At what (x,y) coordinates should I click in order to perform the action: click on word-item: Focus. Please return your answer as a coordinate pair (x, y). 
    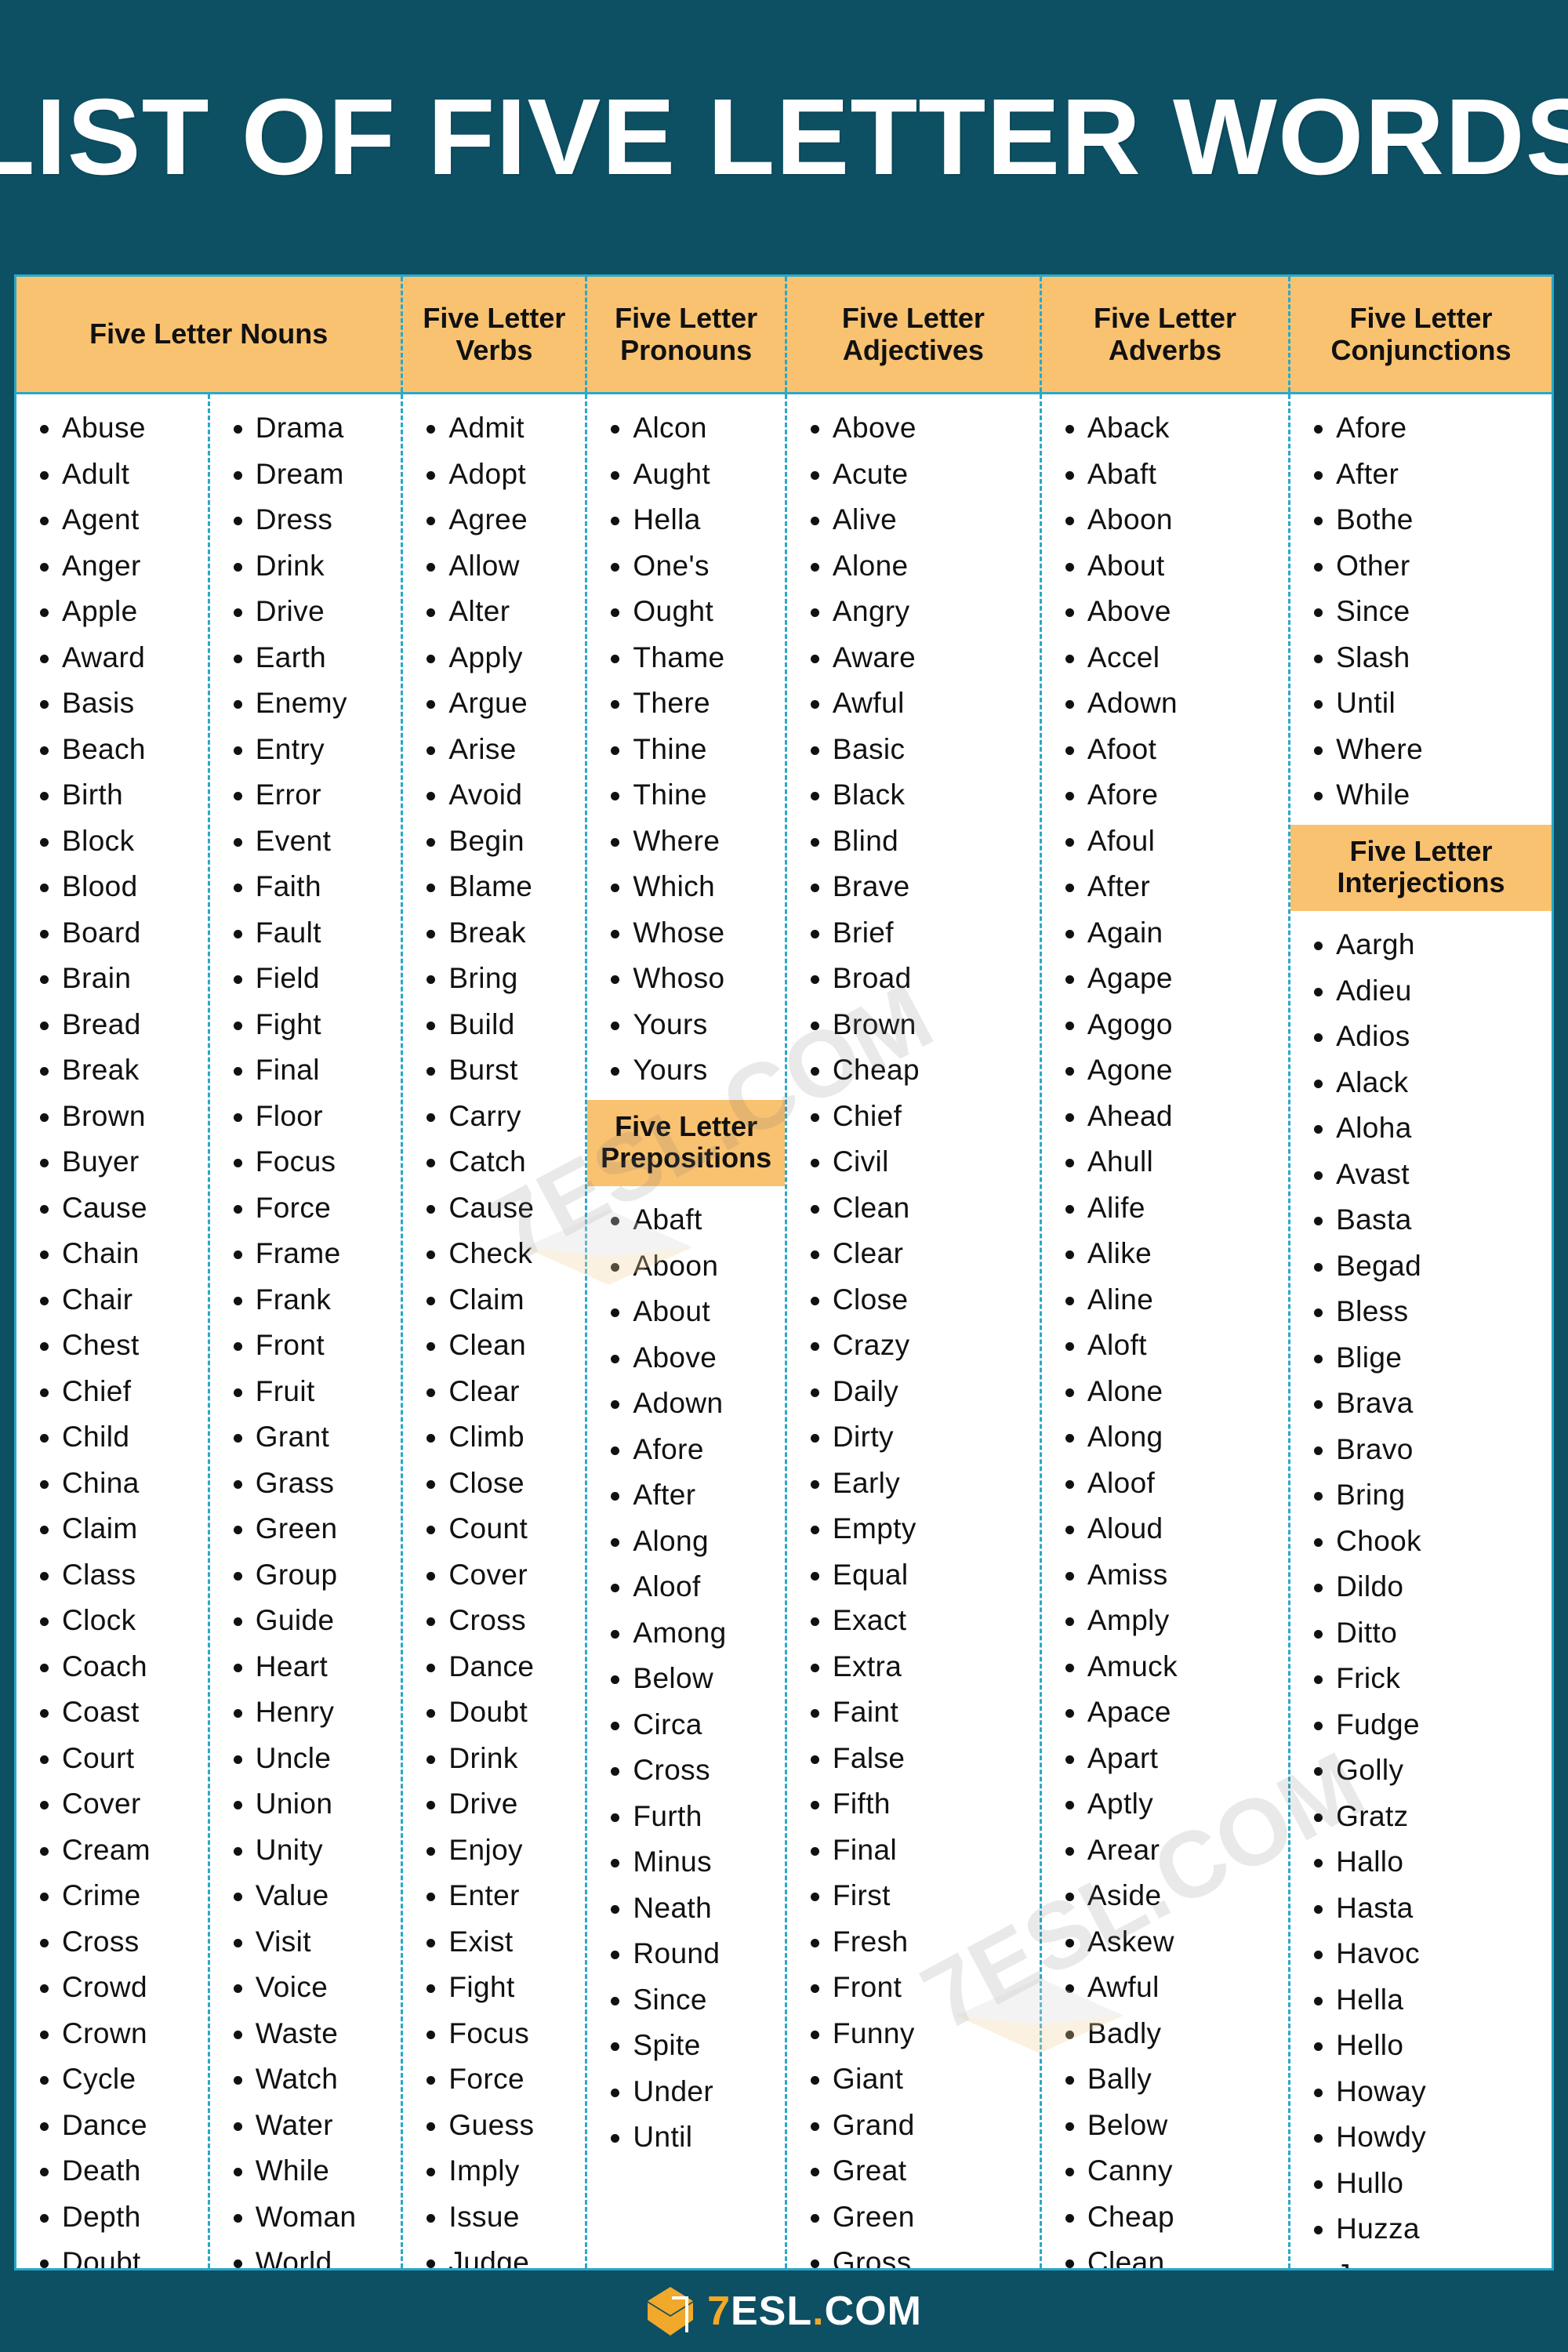
    Looking at the image, I should click on (305, 1162).